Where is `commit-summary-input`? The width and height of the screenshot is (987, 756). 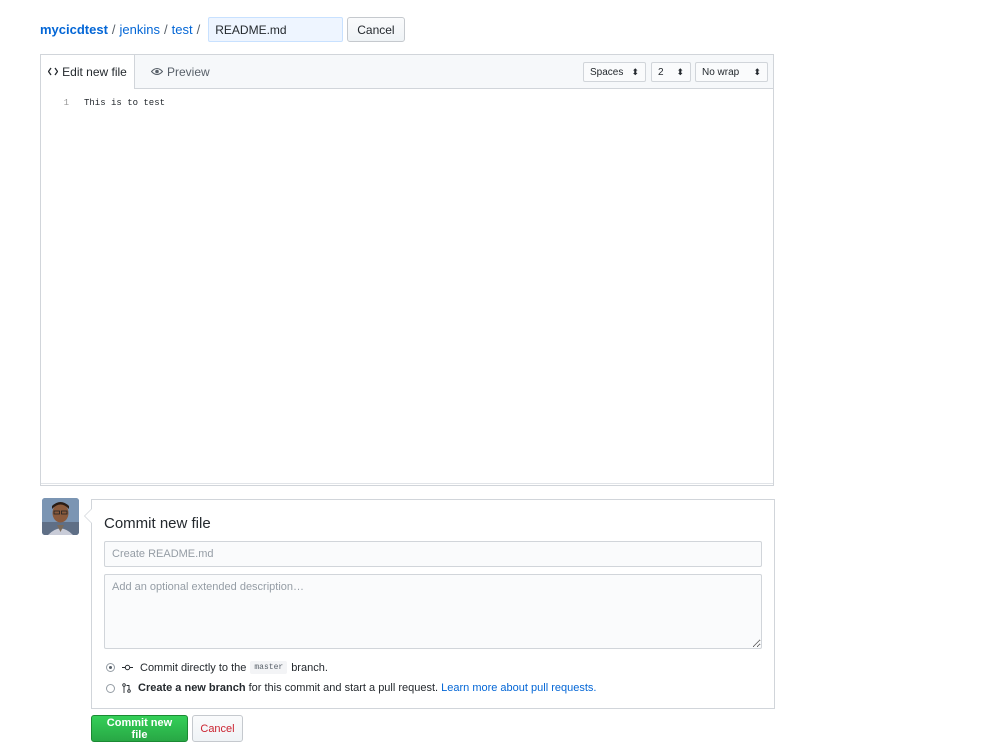 commit-summary-input is located at coordinates (433, 554).